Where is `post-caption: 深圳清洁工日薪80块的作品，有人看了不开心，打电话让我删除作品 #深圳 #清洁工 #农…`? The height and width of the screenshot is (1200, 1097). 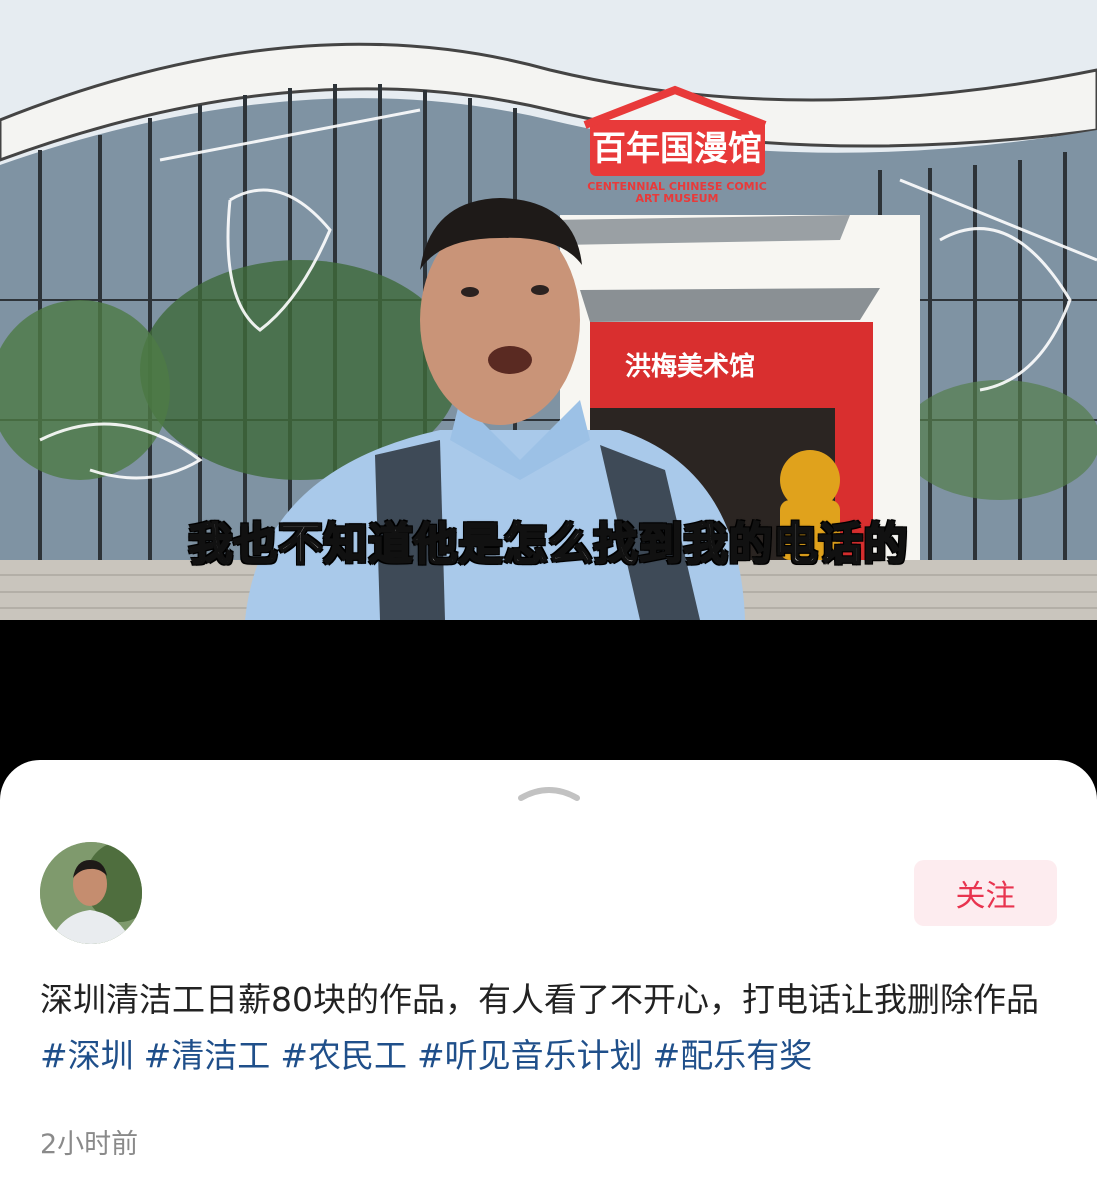 post-caption: 深圳清洁工日薪80块的作品，有人看了不开心，打电话让我删除作品 #深圳 #清洁工 #农… is located at coordinates (550, 1028).